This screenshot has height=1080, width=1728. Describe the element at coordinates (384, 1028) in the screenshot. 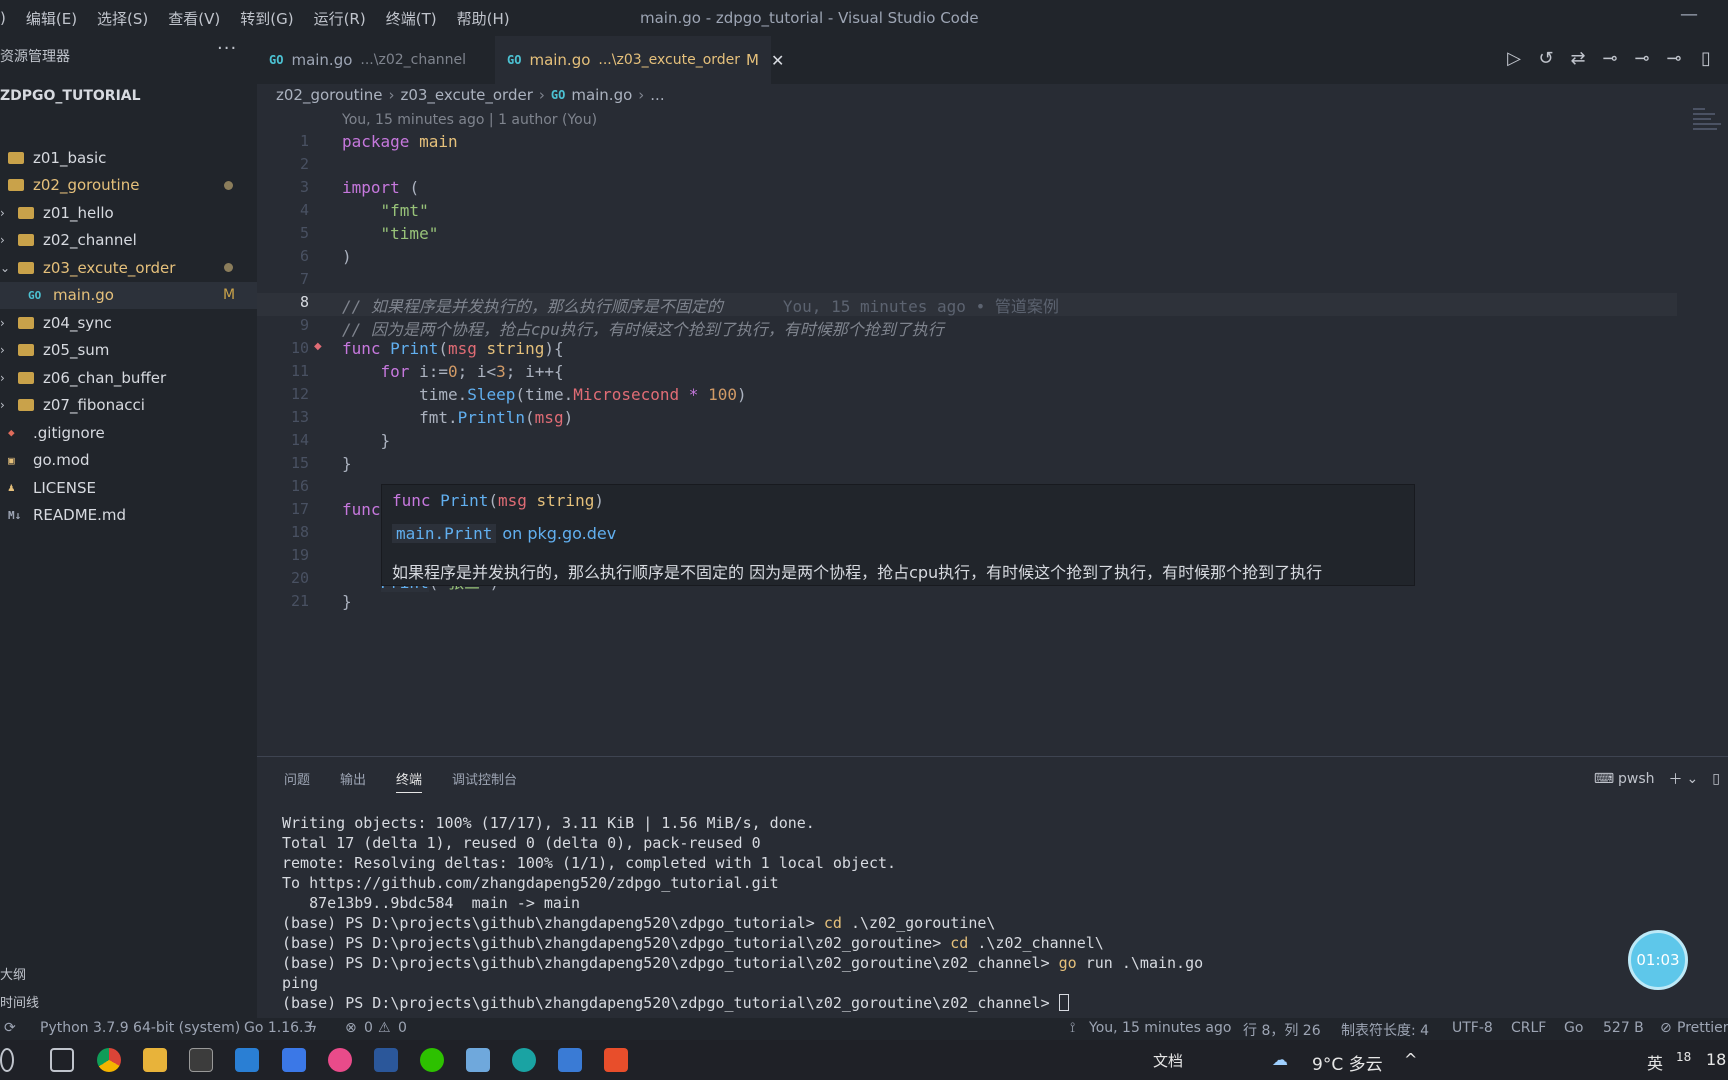

I see `warning-icon: ⚠` at that location.